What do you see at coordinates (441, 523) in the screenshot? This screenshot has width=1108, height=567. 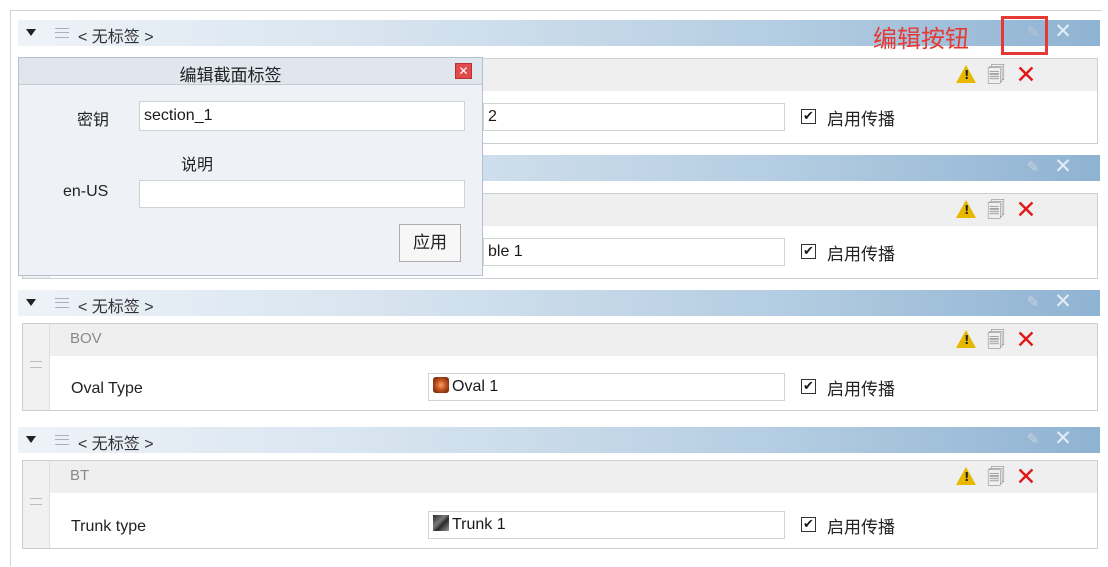 I see `trunk-icon` at bounding box center [441, 523].